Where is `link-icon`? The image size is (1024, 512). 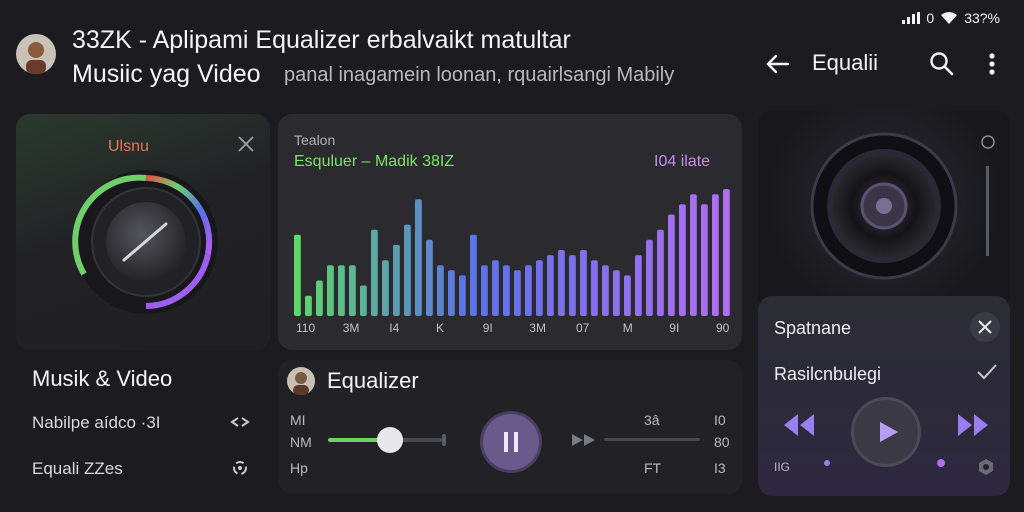
link-icon is located at coordinates (240, 422).